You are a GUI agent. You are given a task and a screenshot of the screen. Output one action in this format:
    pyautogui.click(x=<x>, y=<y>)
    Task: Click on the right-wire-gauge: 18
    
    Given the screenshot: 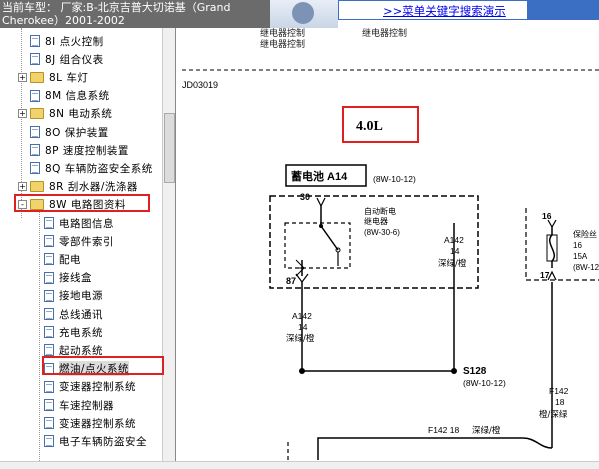 What is the action you would take?
    pyautogui.click(x=560, y=402)
    